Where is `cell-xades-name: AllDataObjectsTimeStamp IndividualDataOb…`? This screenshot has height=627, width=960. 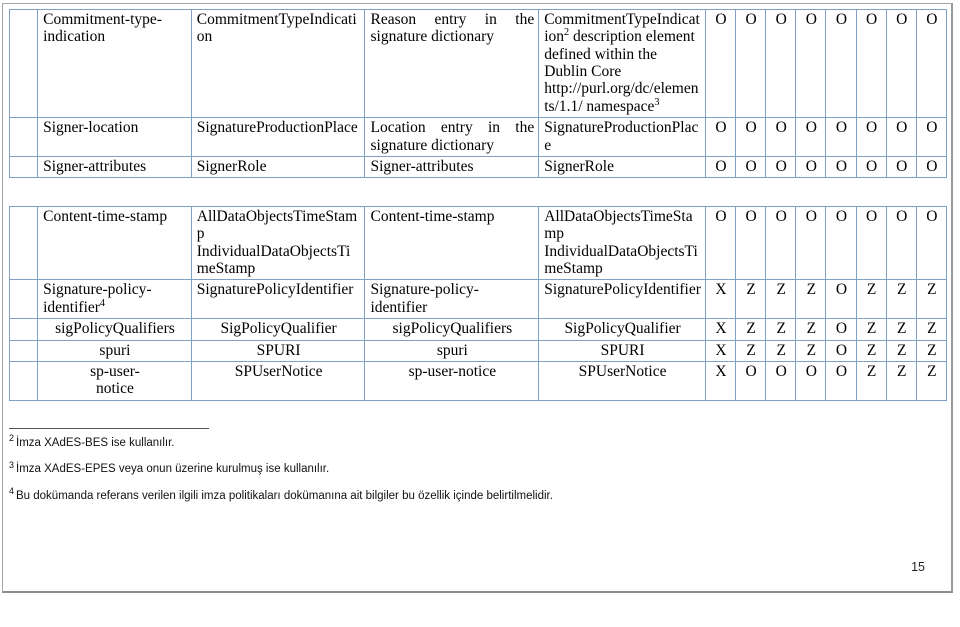
cell-xades-name: AllDataObjectsTimeStamp IndividualDataOb… is located at coordinates (278, 243).